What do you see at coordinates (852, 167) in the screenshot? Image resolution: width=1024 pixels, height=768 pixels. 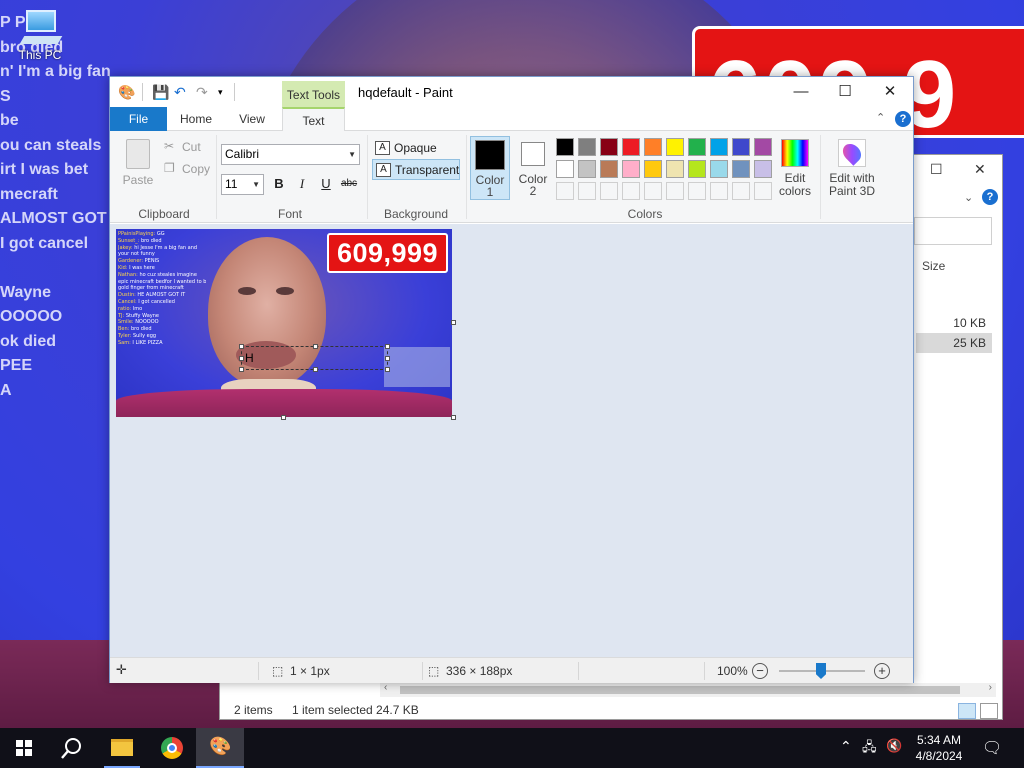 I see `edit-with-paint3d-button: Edit with Paint 3D` at bounding box center [852, 167].